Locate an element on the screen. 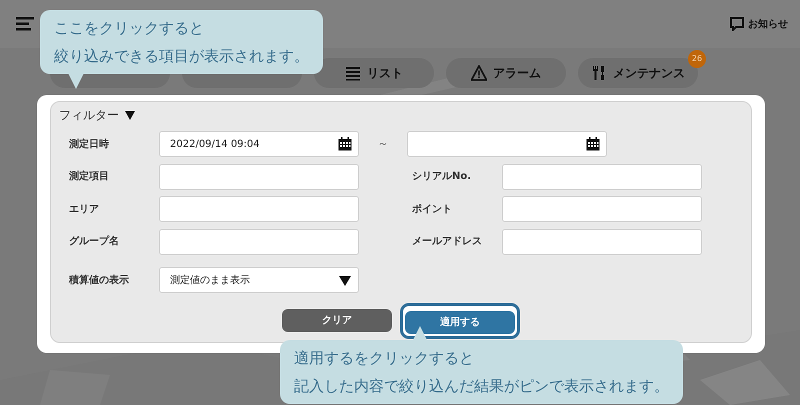  field-label: 測定日時 is located at coordinates (89, 144).